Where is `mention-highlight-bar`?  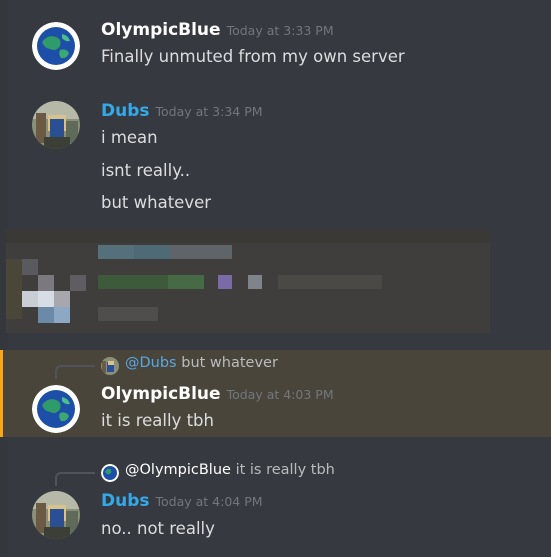
mention-highlight-bar is located at coordinates (1, 393).